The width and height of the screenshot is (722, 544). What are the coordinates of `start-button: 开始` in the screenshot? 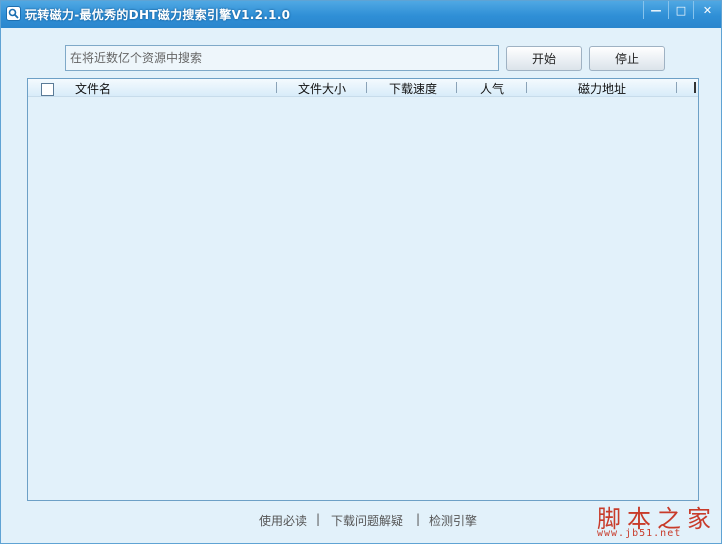 It's located at (544, 58).